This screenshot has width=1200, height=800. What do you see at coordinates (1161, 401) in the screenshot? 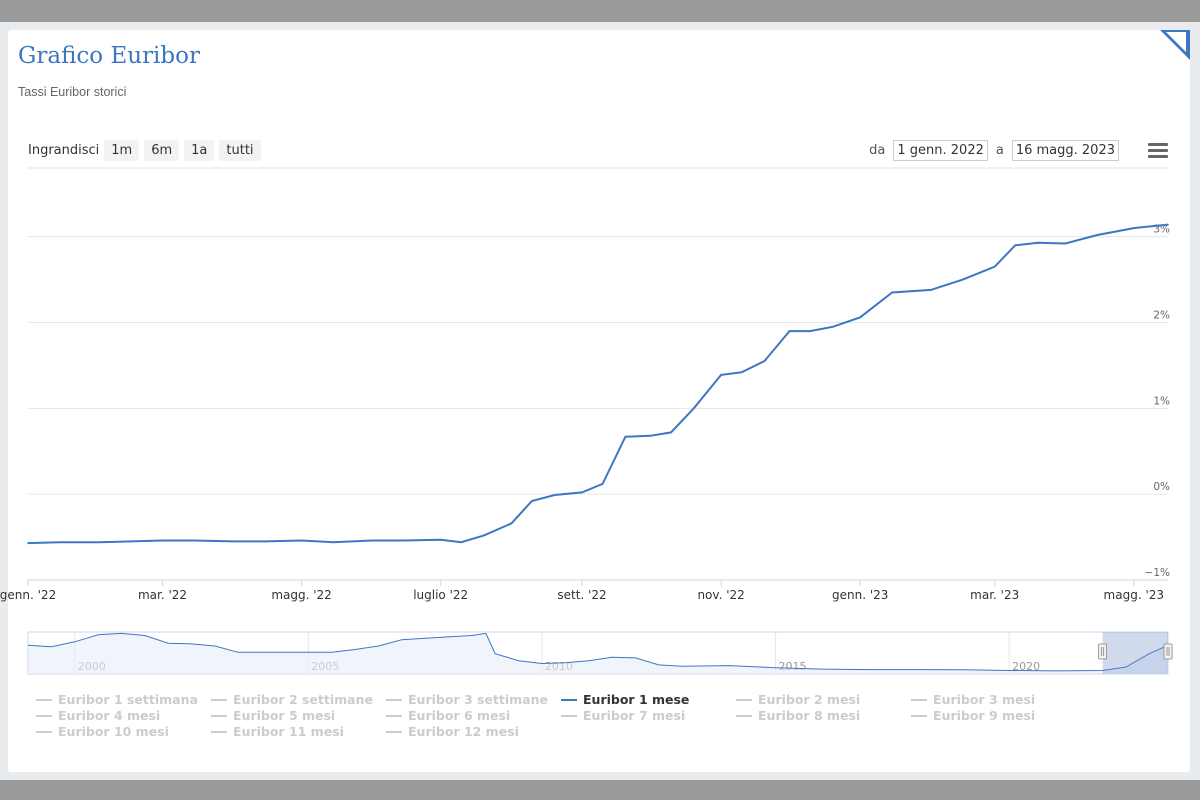
I see `y-tick-label: 1%` at bounding box center [1161, 401].